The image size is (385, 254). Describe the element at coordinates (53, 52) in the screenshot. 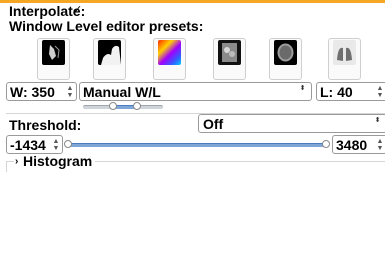

I see `ct-chest-preset-icon` at that location.